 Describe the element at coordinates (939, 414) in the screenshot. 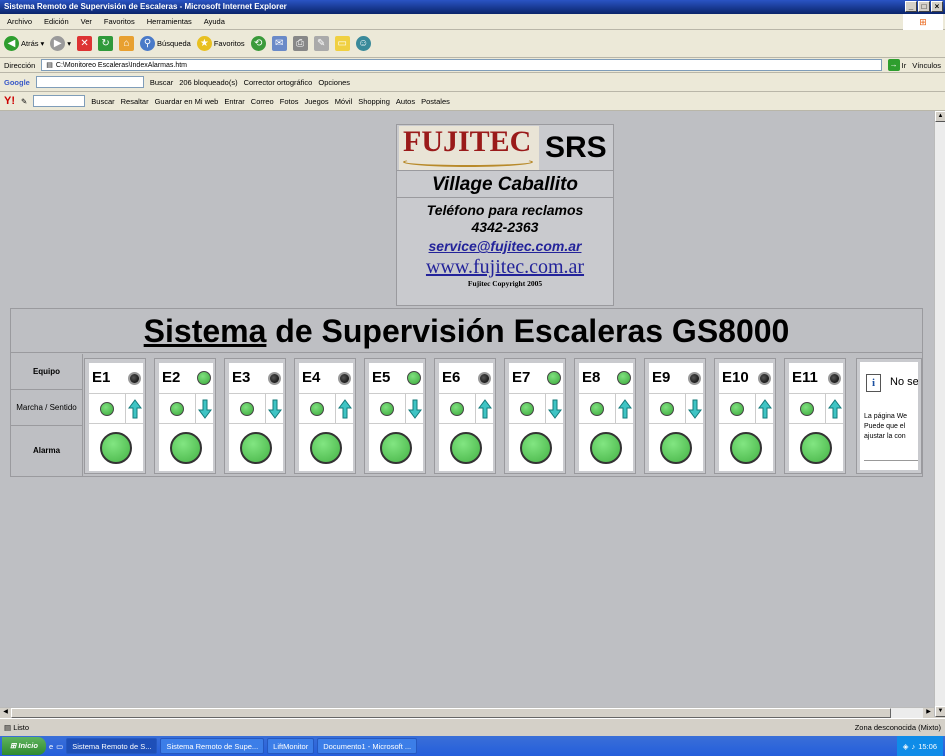

I see `vertical-scrollbar: ▲ ▼` at that location.